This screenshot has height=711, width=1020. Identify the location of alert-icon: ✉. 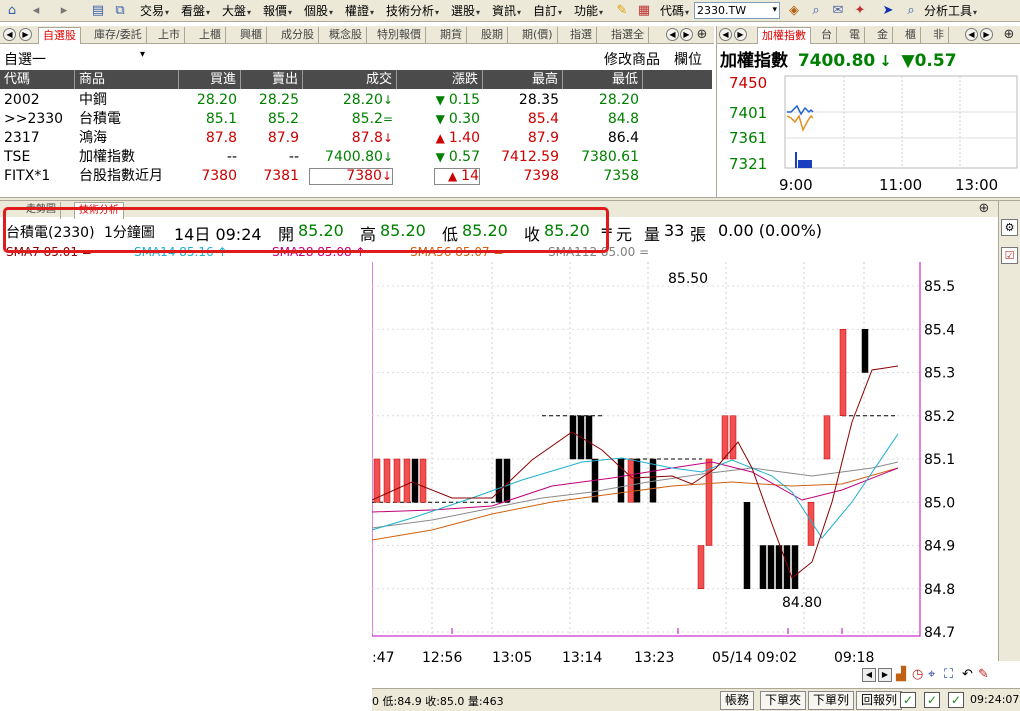
(838, 11).